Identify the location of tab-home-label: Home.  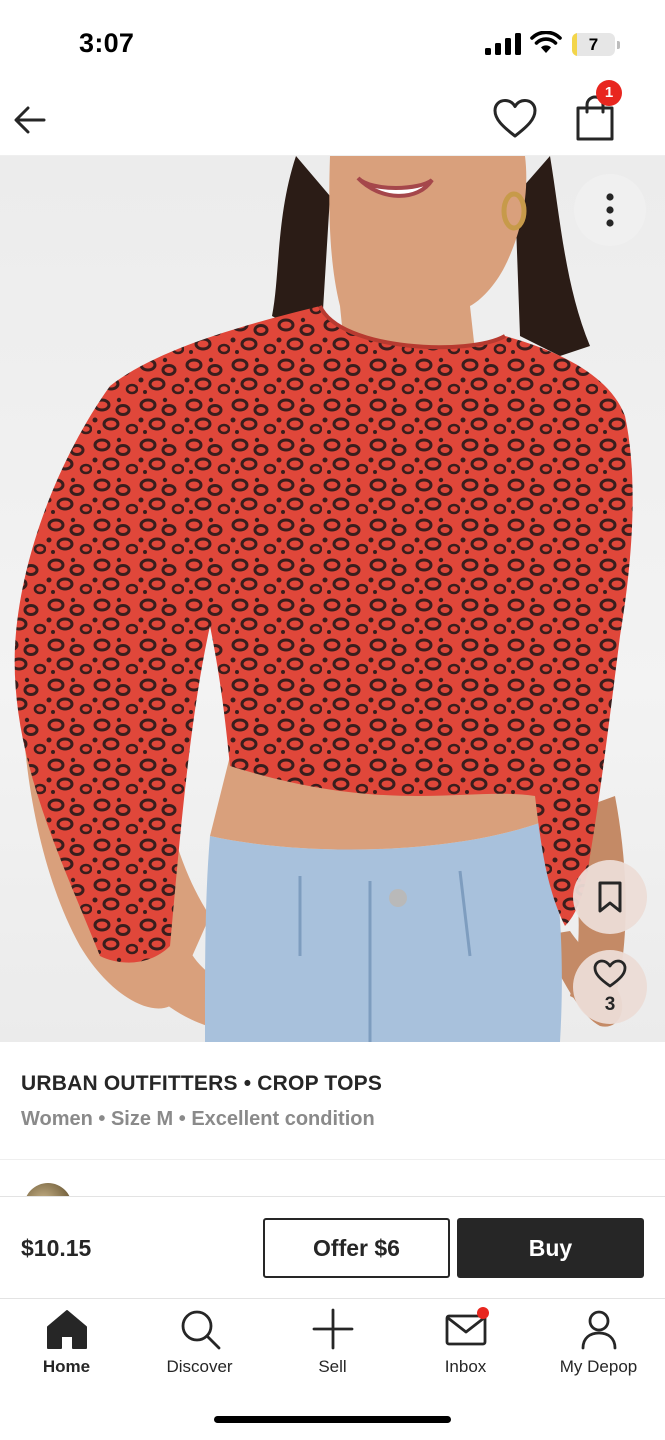
(66, 1366).